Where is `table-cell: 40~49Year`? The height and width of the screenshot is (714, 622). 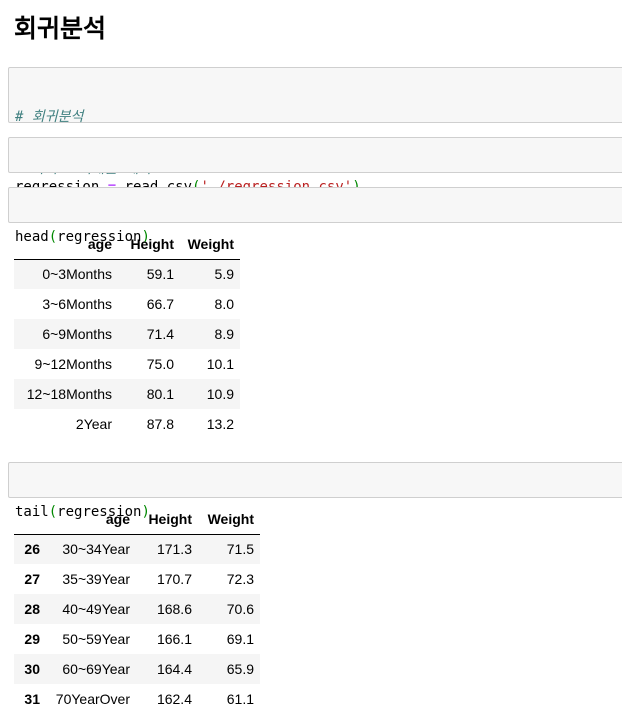
table-cell: 40~49Year is located at coordinates (96, 609).